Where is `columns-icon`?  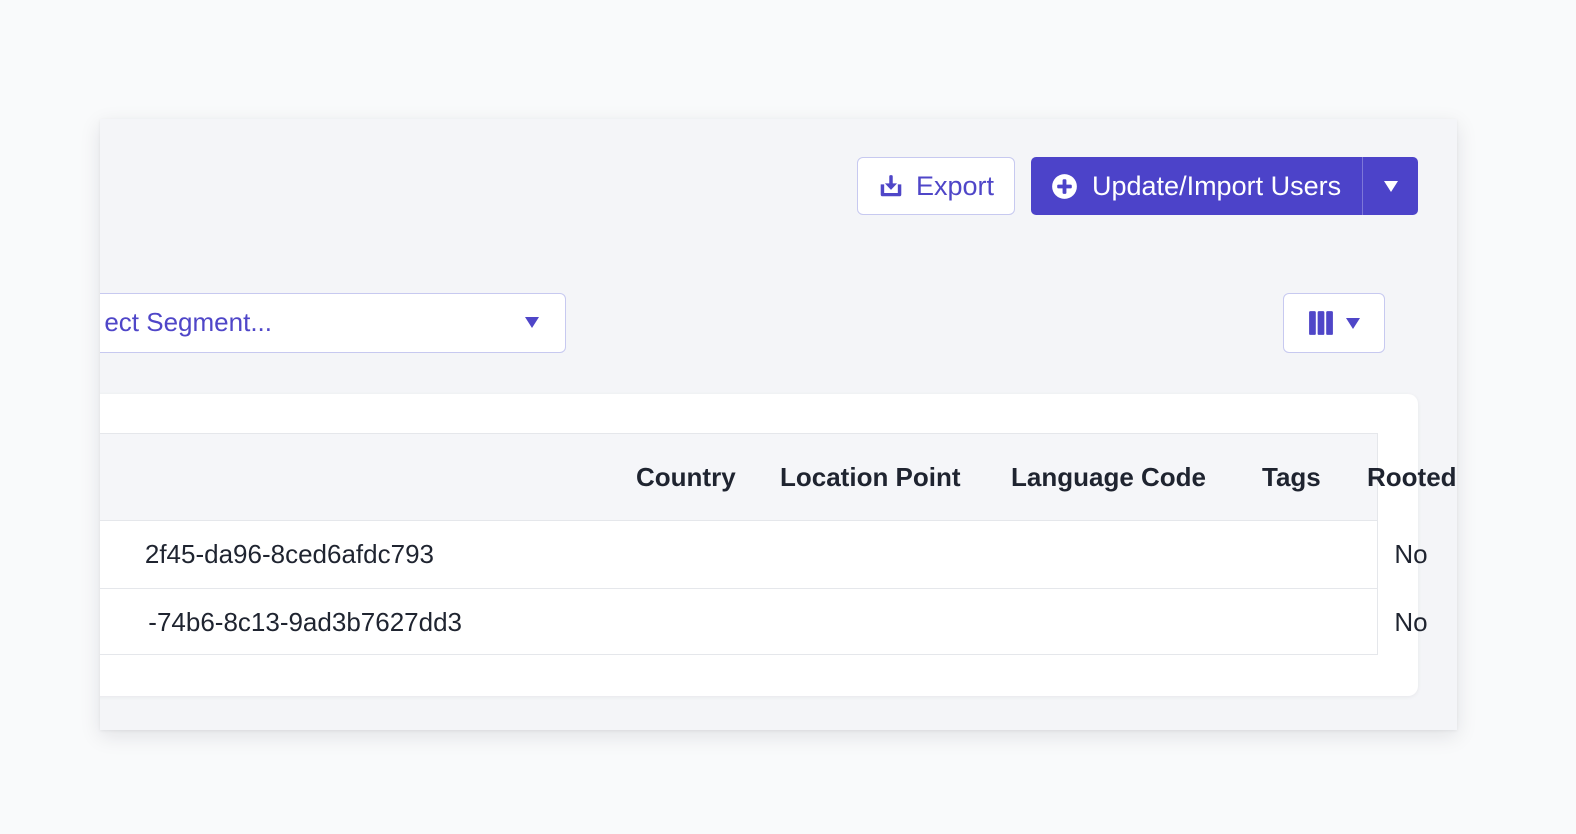 columns-icon is located at coordinates (1321, 323).